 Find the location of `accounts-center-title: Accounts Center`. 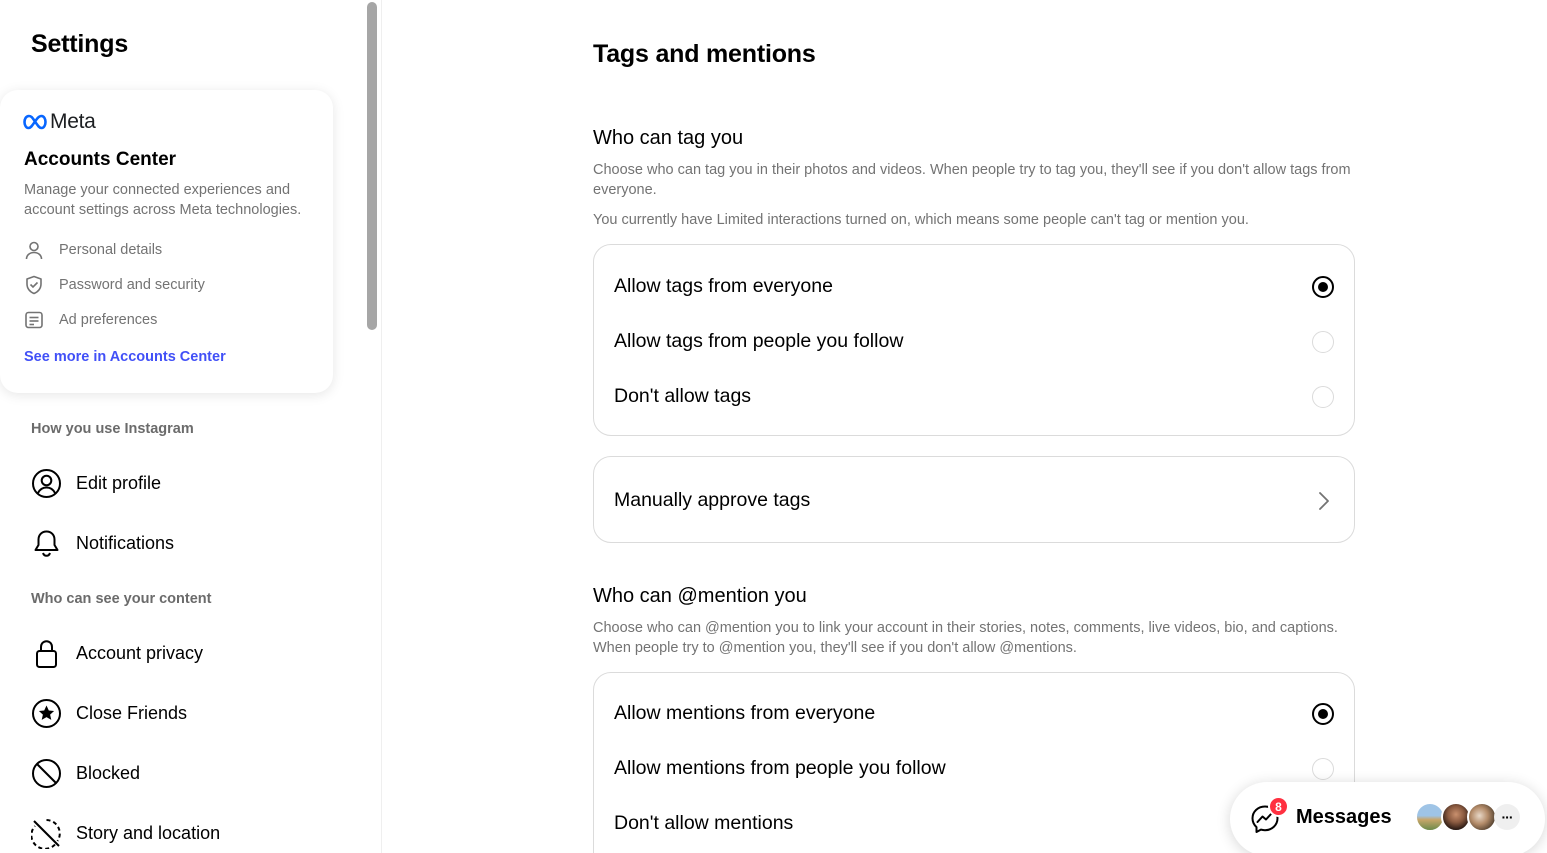

accounts-center-title: Accounts Center is located at coordinates (100, 159).